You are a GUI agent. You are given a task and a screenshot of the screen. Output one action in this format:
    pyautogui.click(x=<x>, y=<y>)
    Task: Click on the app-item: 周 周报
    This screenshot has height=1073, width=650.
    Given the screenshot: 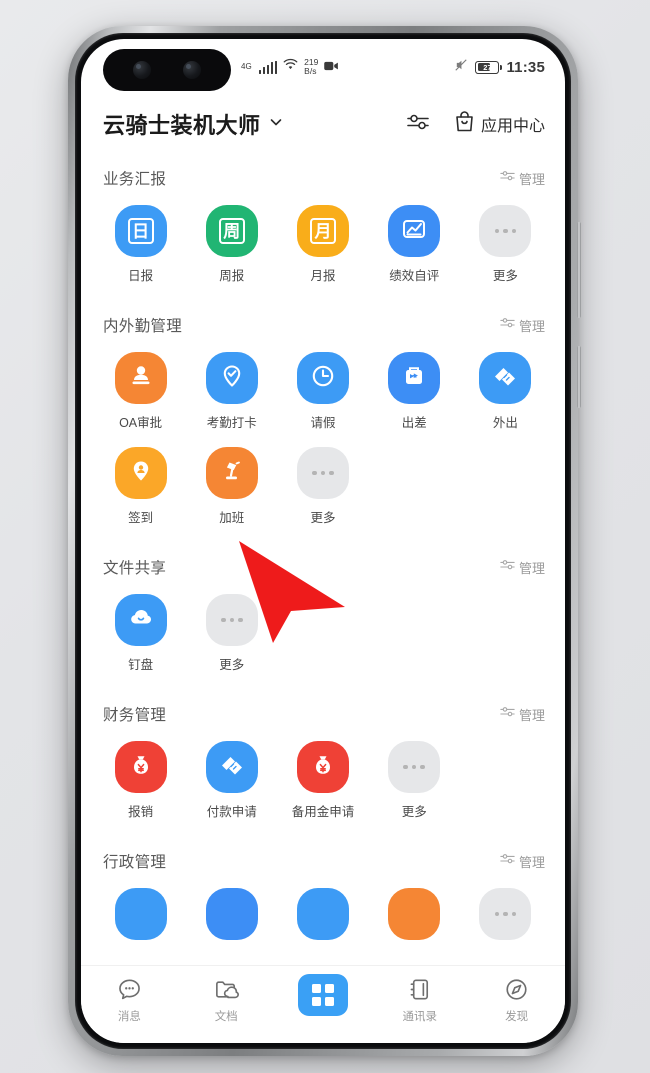 What is the action you would take?
    pyautogui.click(x=231, y=245)
    